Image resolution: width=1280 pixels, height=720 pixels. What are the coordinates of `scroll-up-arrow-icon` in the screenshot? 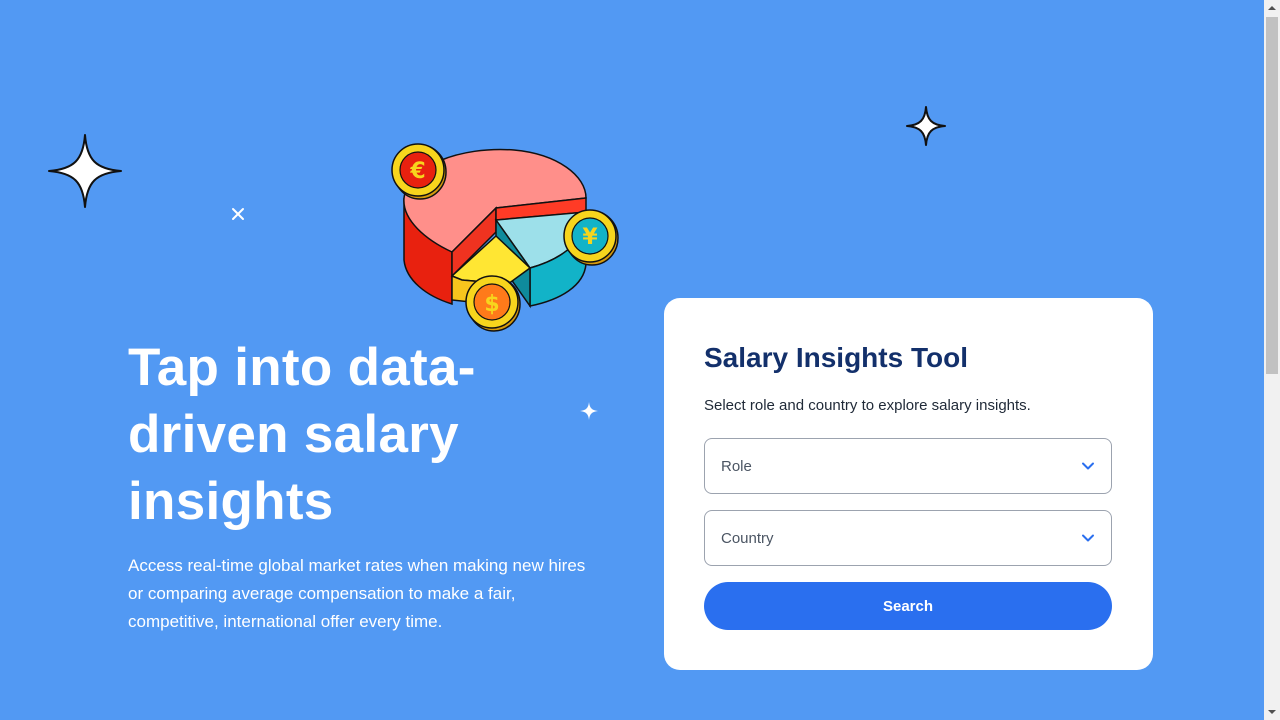 It's located at (1272, 8).